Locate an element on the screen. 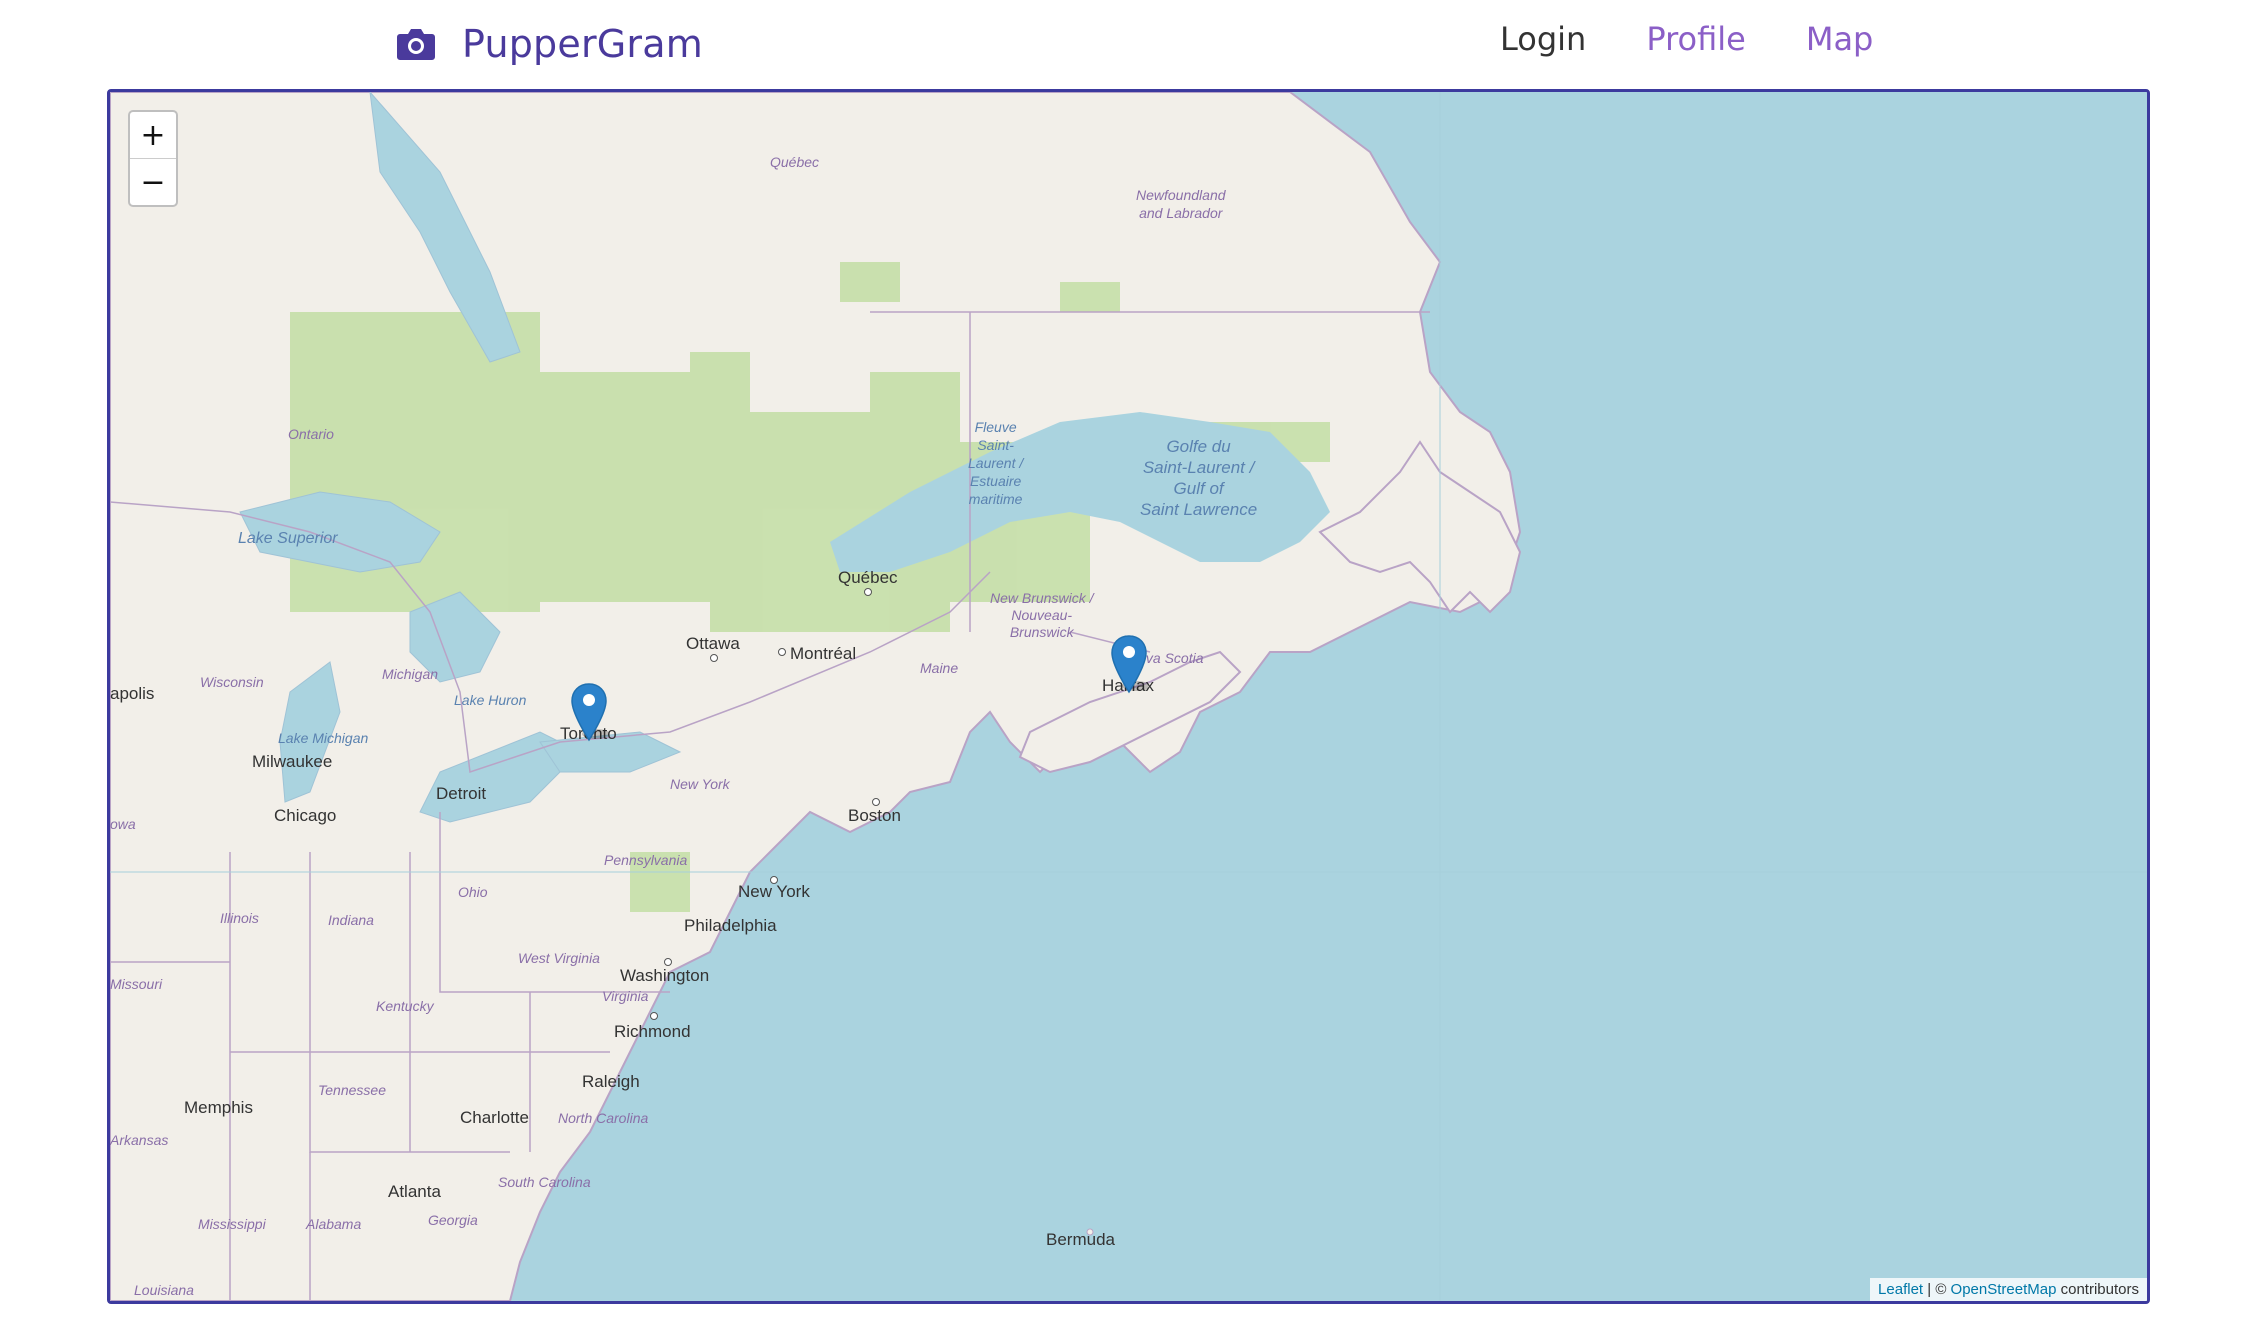  attribution-sep: | © is located at coordinates (1937, 1289).